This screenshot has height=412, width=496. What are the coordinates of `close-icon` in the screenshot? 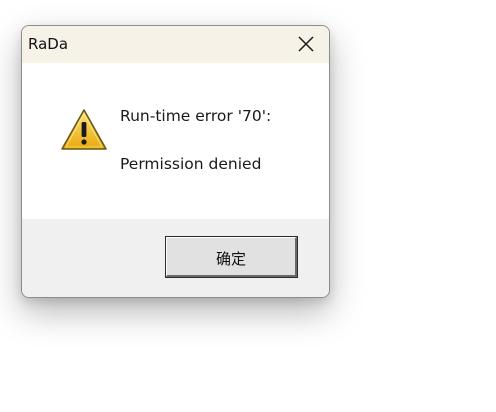 It's located at (306, 44).